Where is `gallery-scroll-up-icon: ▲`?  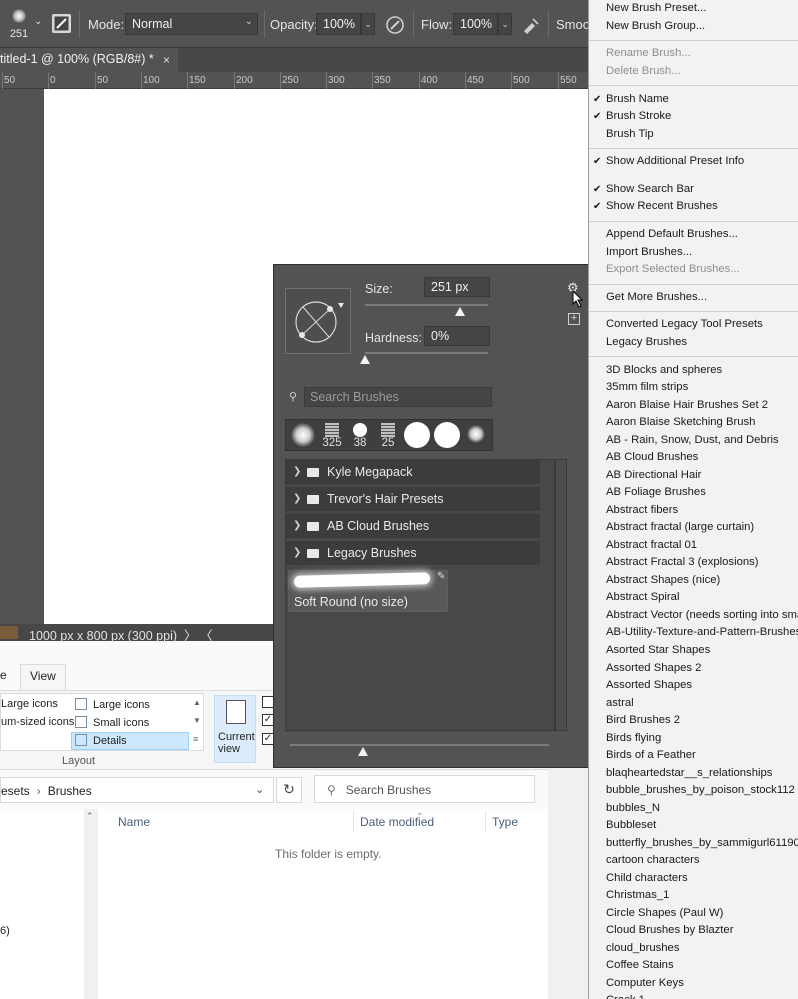
gallery-scroll-up-icon: ▲ is located at coordinates (197, 702).